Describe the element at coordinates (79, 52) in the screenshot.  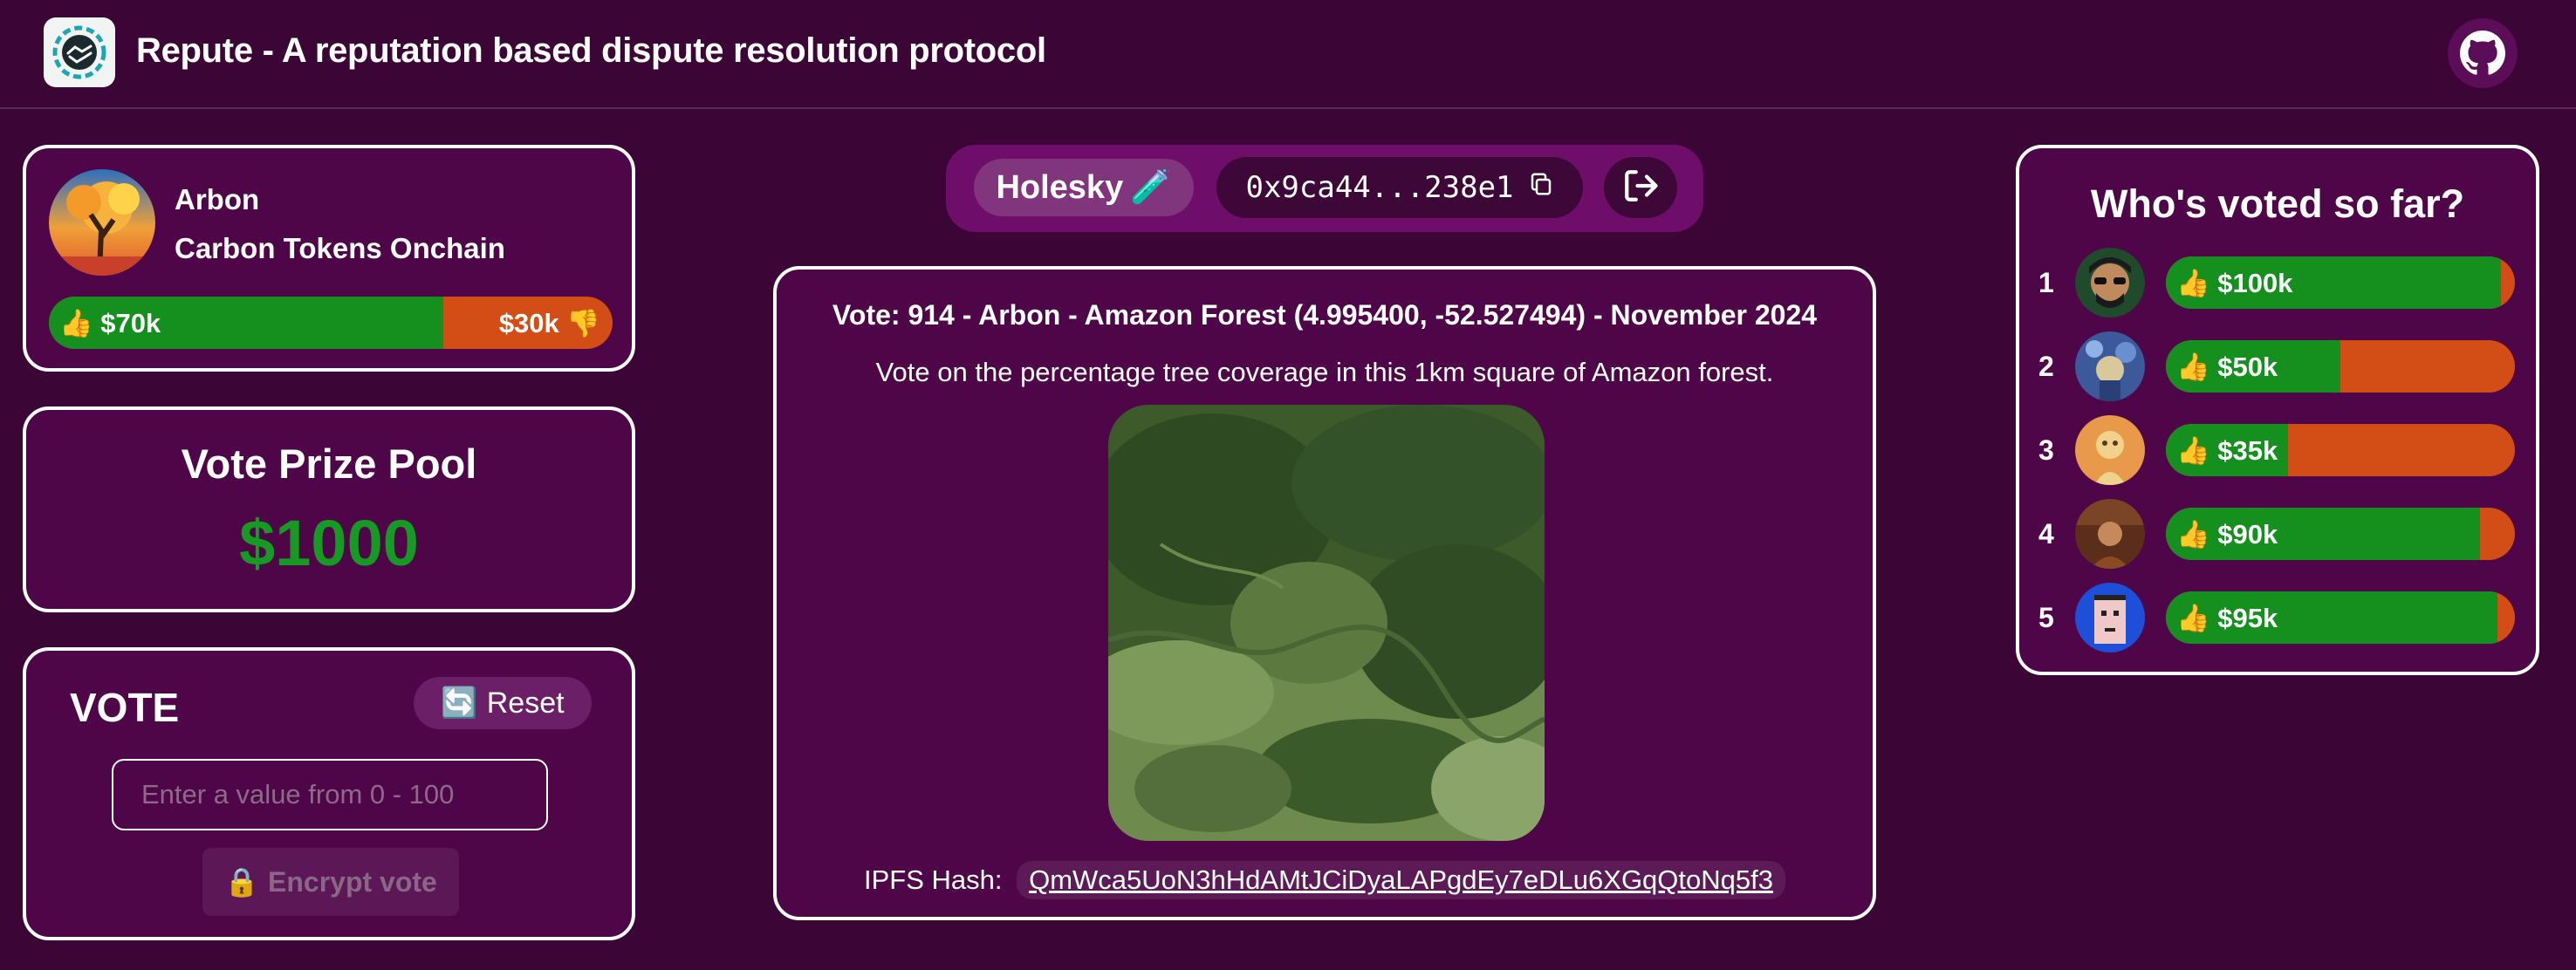
I see `handshake-logo-icon` at that location.